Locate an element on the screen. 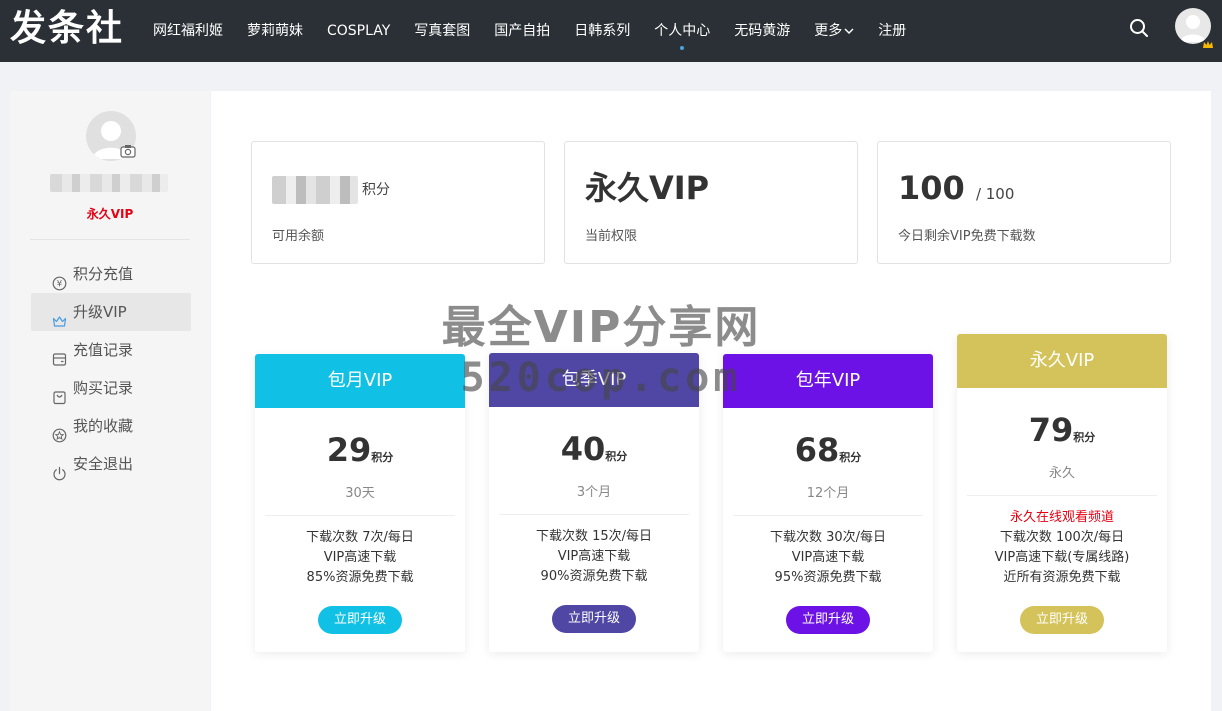 The height and width of the screenshot is (711, 1222). nav-item-more-label: 更多 is located at coordinates (828, 30).